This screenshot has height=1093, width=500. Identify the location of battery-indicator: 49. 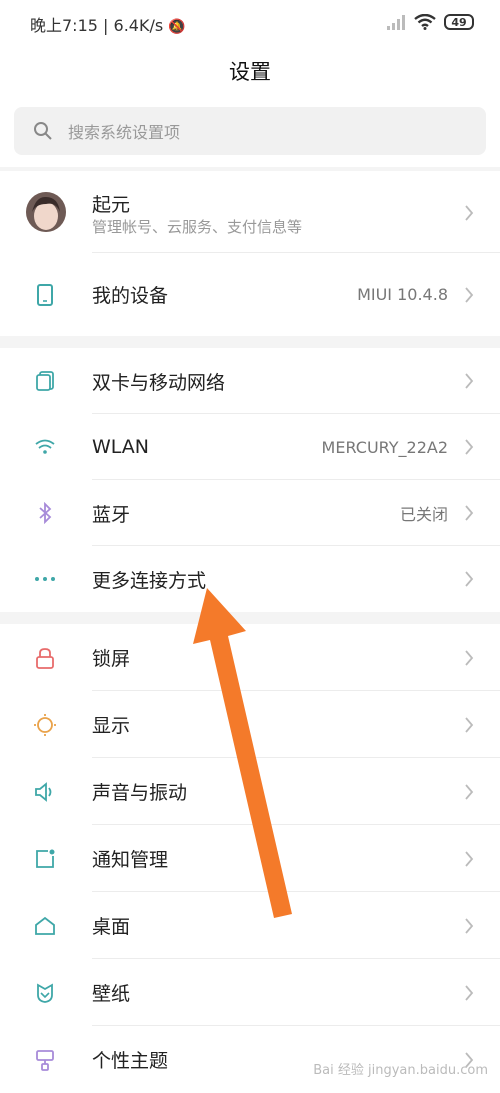
(459, 22).